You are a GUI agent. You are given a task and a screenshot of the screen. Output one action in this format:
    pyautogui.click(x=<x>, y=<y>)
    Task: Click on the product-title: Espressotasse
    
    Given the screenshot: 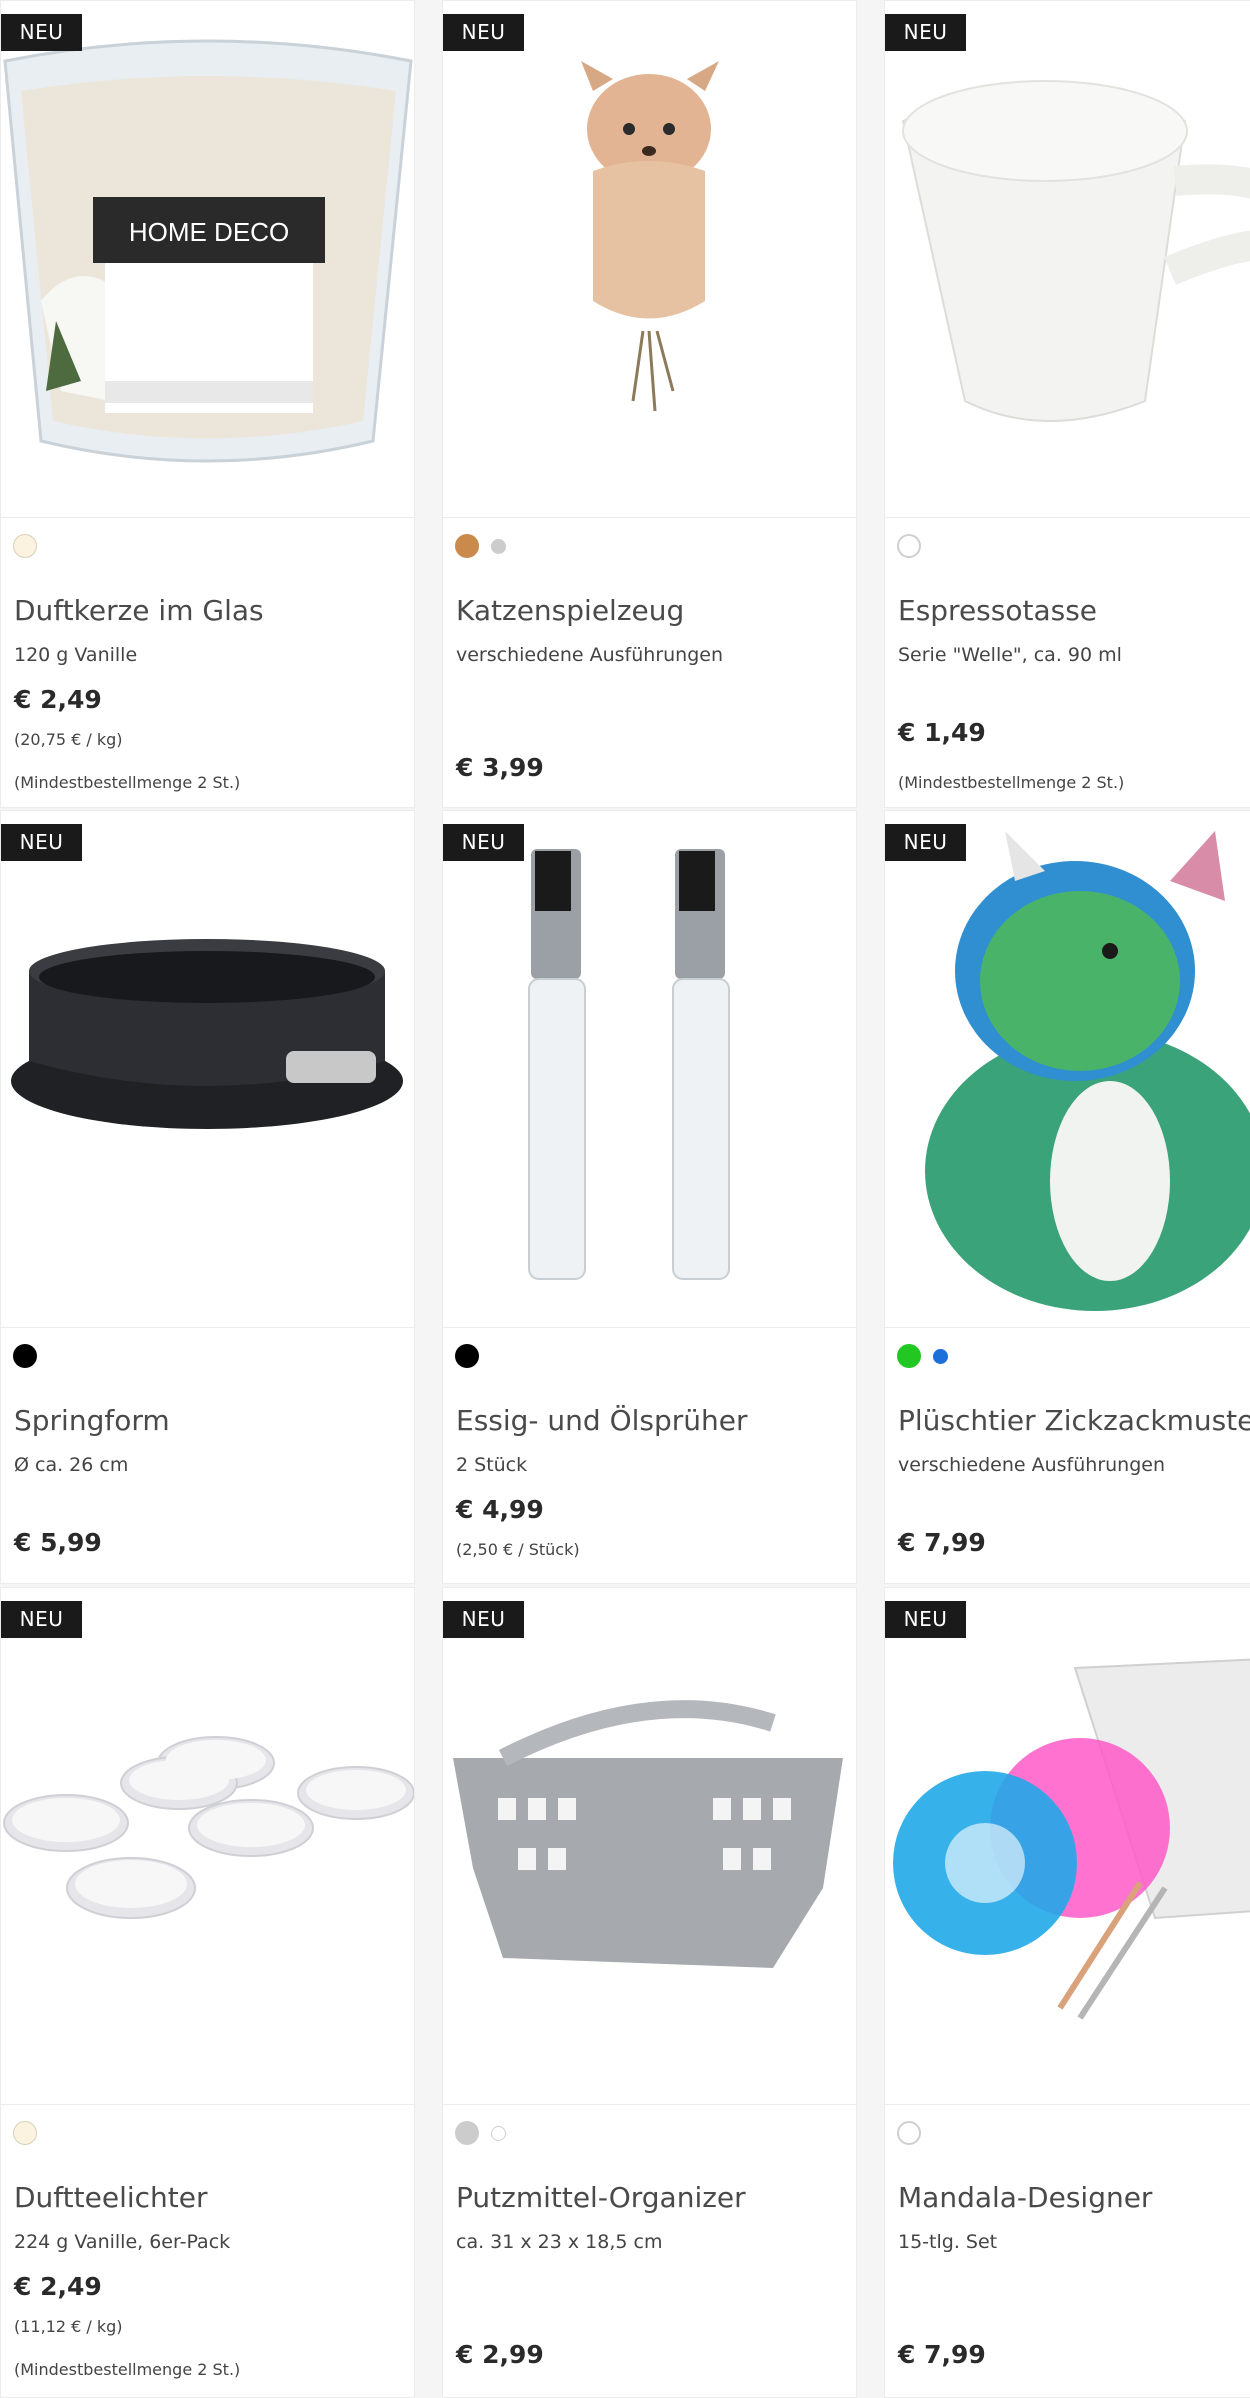 What is the action you would take?
    pyautogui.click(x=997, y=610)
    